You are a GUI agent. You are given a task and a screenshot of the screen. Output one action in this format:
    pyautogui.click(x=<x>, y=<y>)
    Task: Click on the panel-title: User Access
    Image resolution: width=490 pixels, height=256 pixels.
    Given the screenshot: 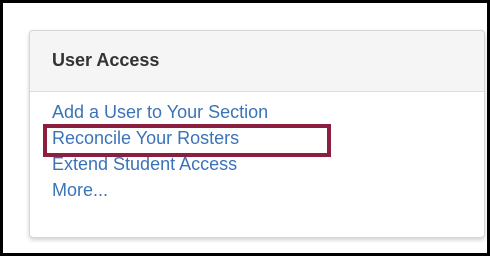 What is the action you would take?
    pyautogui.click(x=106, y=59)
    